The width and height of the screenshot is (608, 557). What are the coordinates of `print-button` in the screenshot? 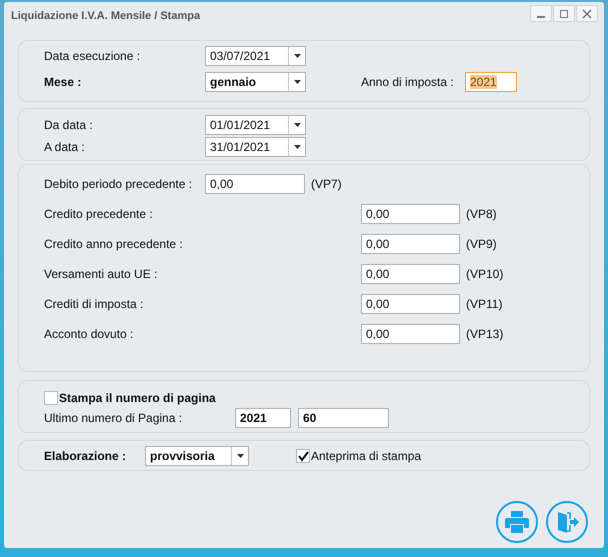 It's located at (517, 522).